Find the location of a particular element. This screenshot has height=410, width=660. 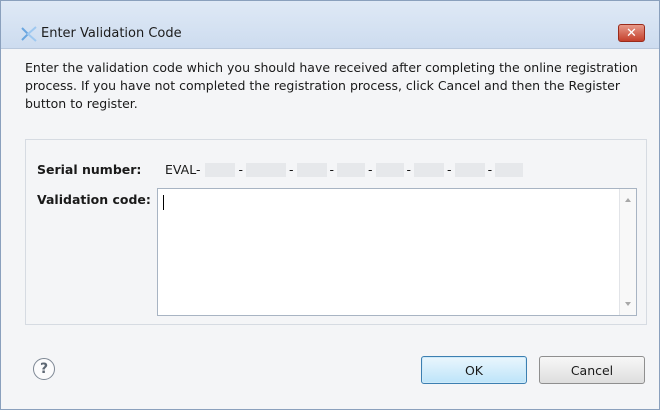

validation-code-label: Validation code: is located at coordinates (94, 199).